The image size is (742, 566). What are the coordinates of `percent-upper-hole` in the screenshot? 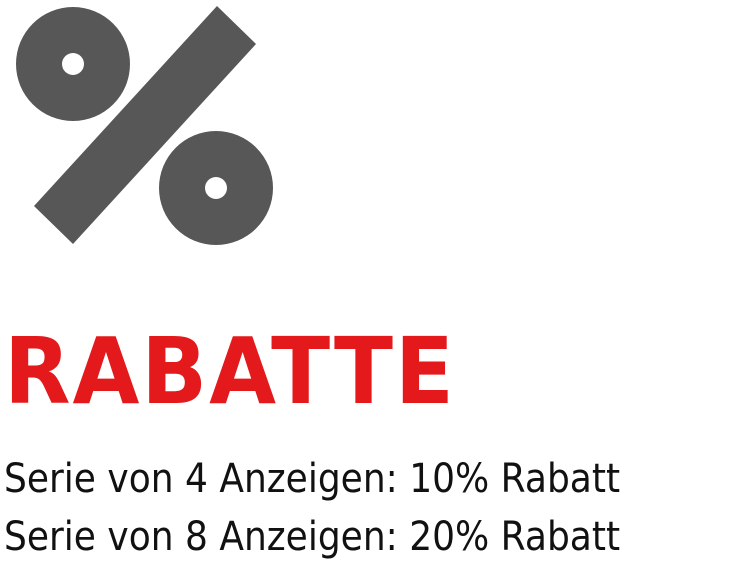 It's located at (73, 64).